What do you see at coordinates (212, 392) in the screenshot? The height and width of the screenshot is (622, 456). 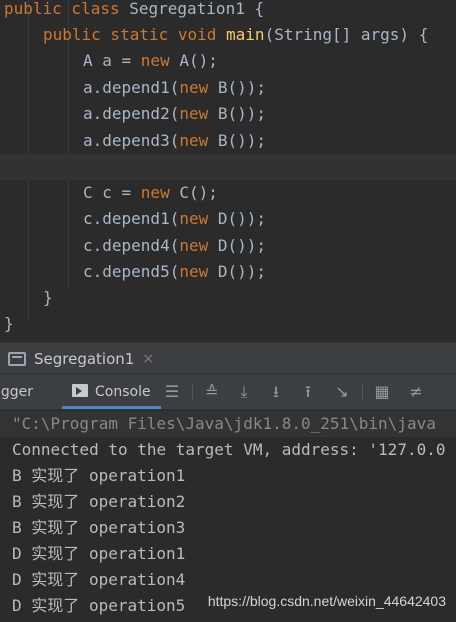 I see `show-execution-point-icon: ≙` at bounding box center [212, 392].